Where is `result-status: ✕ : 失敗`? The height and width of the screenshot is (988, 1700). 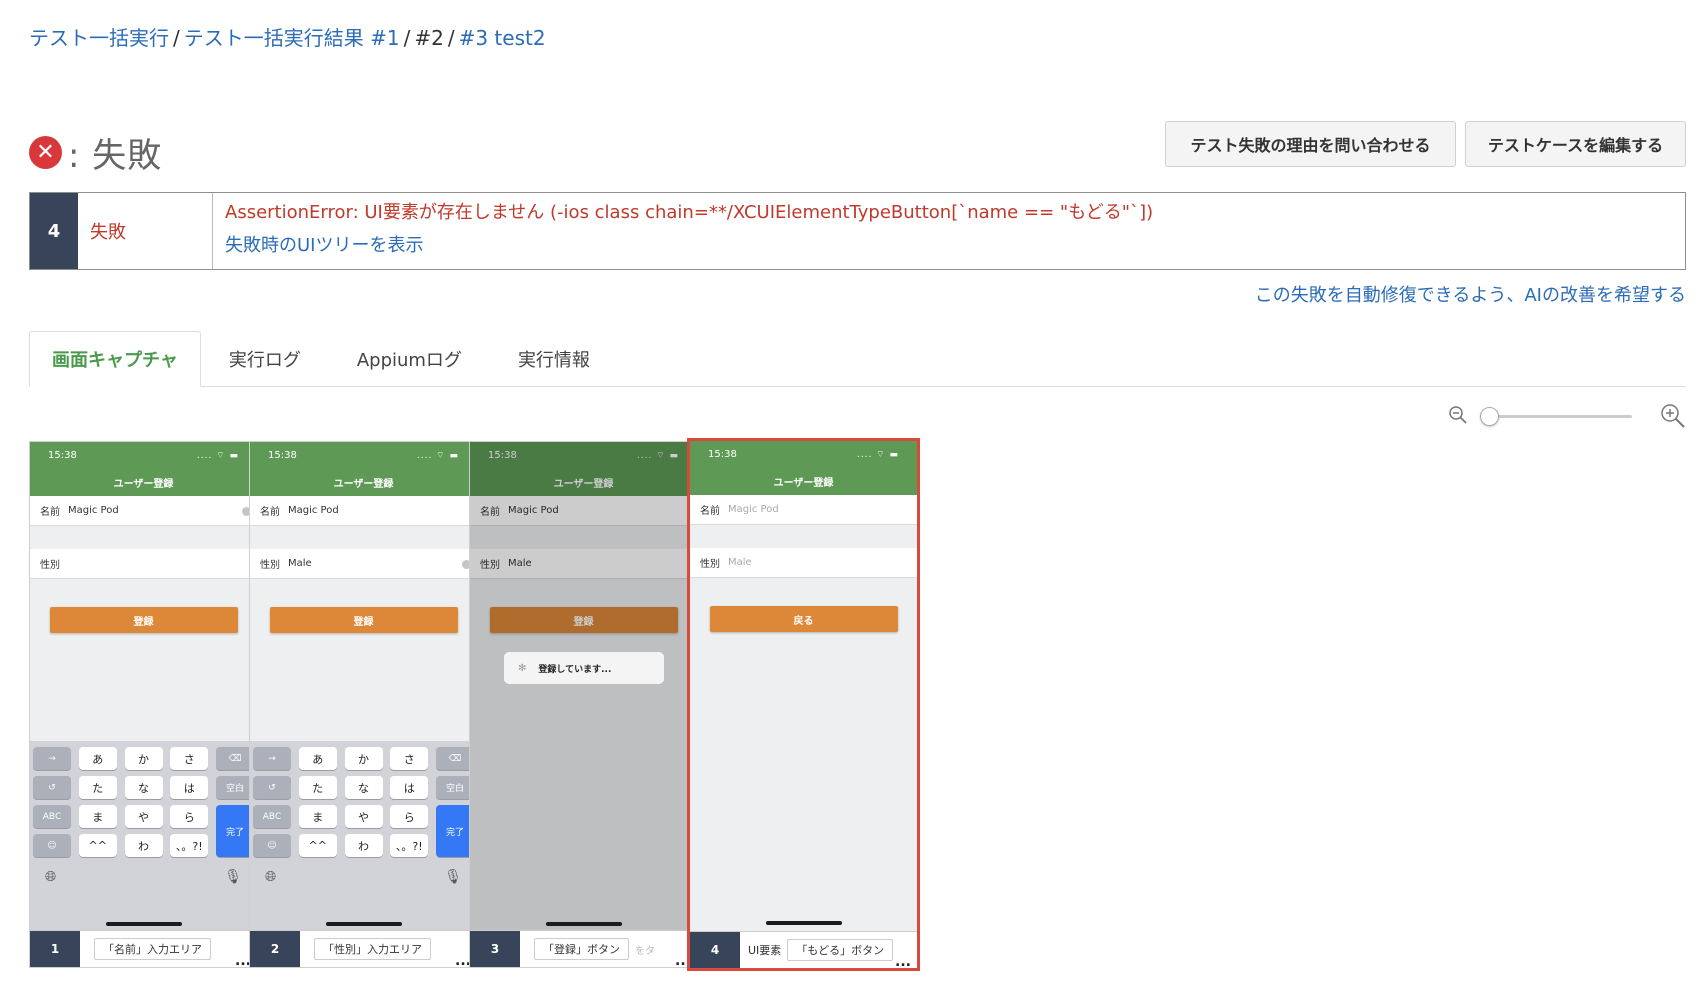
result-status: ✕ : 失敗 is located at coordinates (95, 152).